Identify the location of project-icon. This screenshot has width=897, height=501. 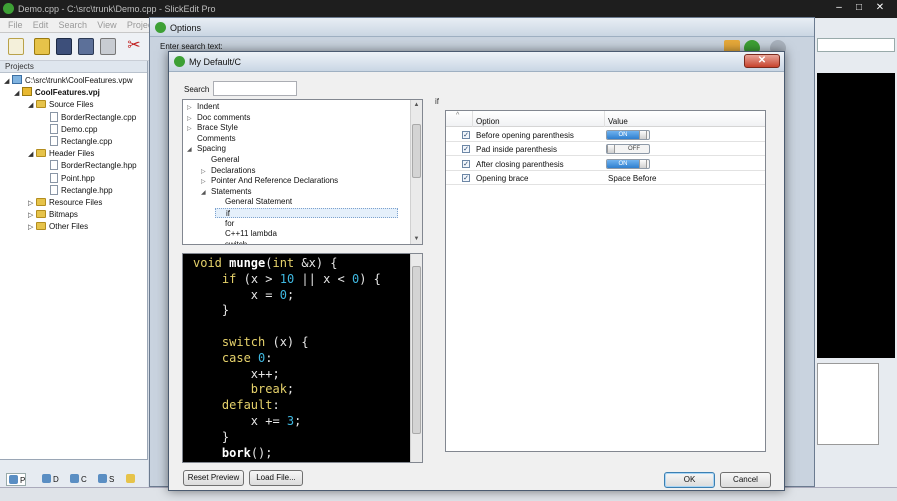
(27, 92).